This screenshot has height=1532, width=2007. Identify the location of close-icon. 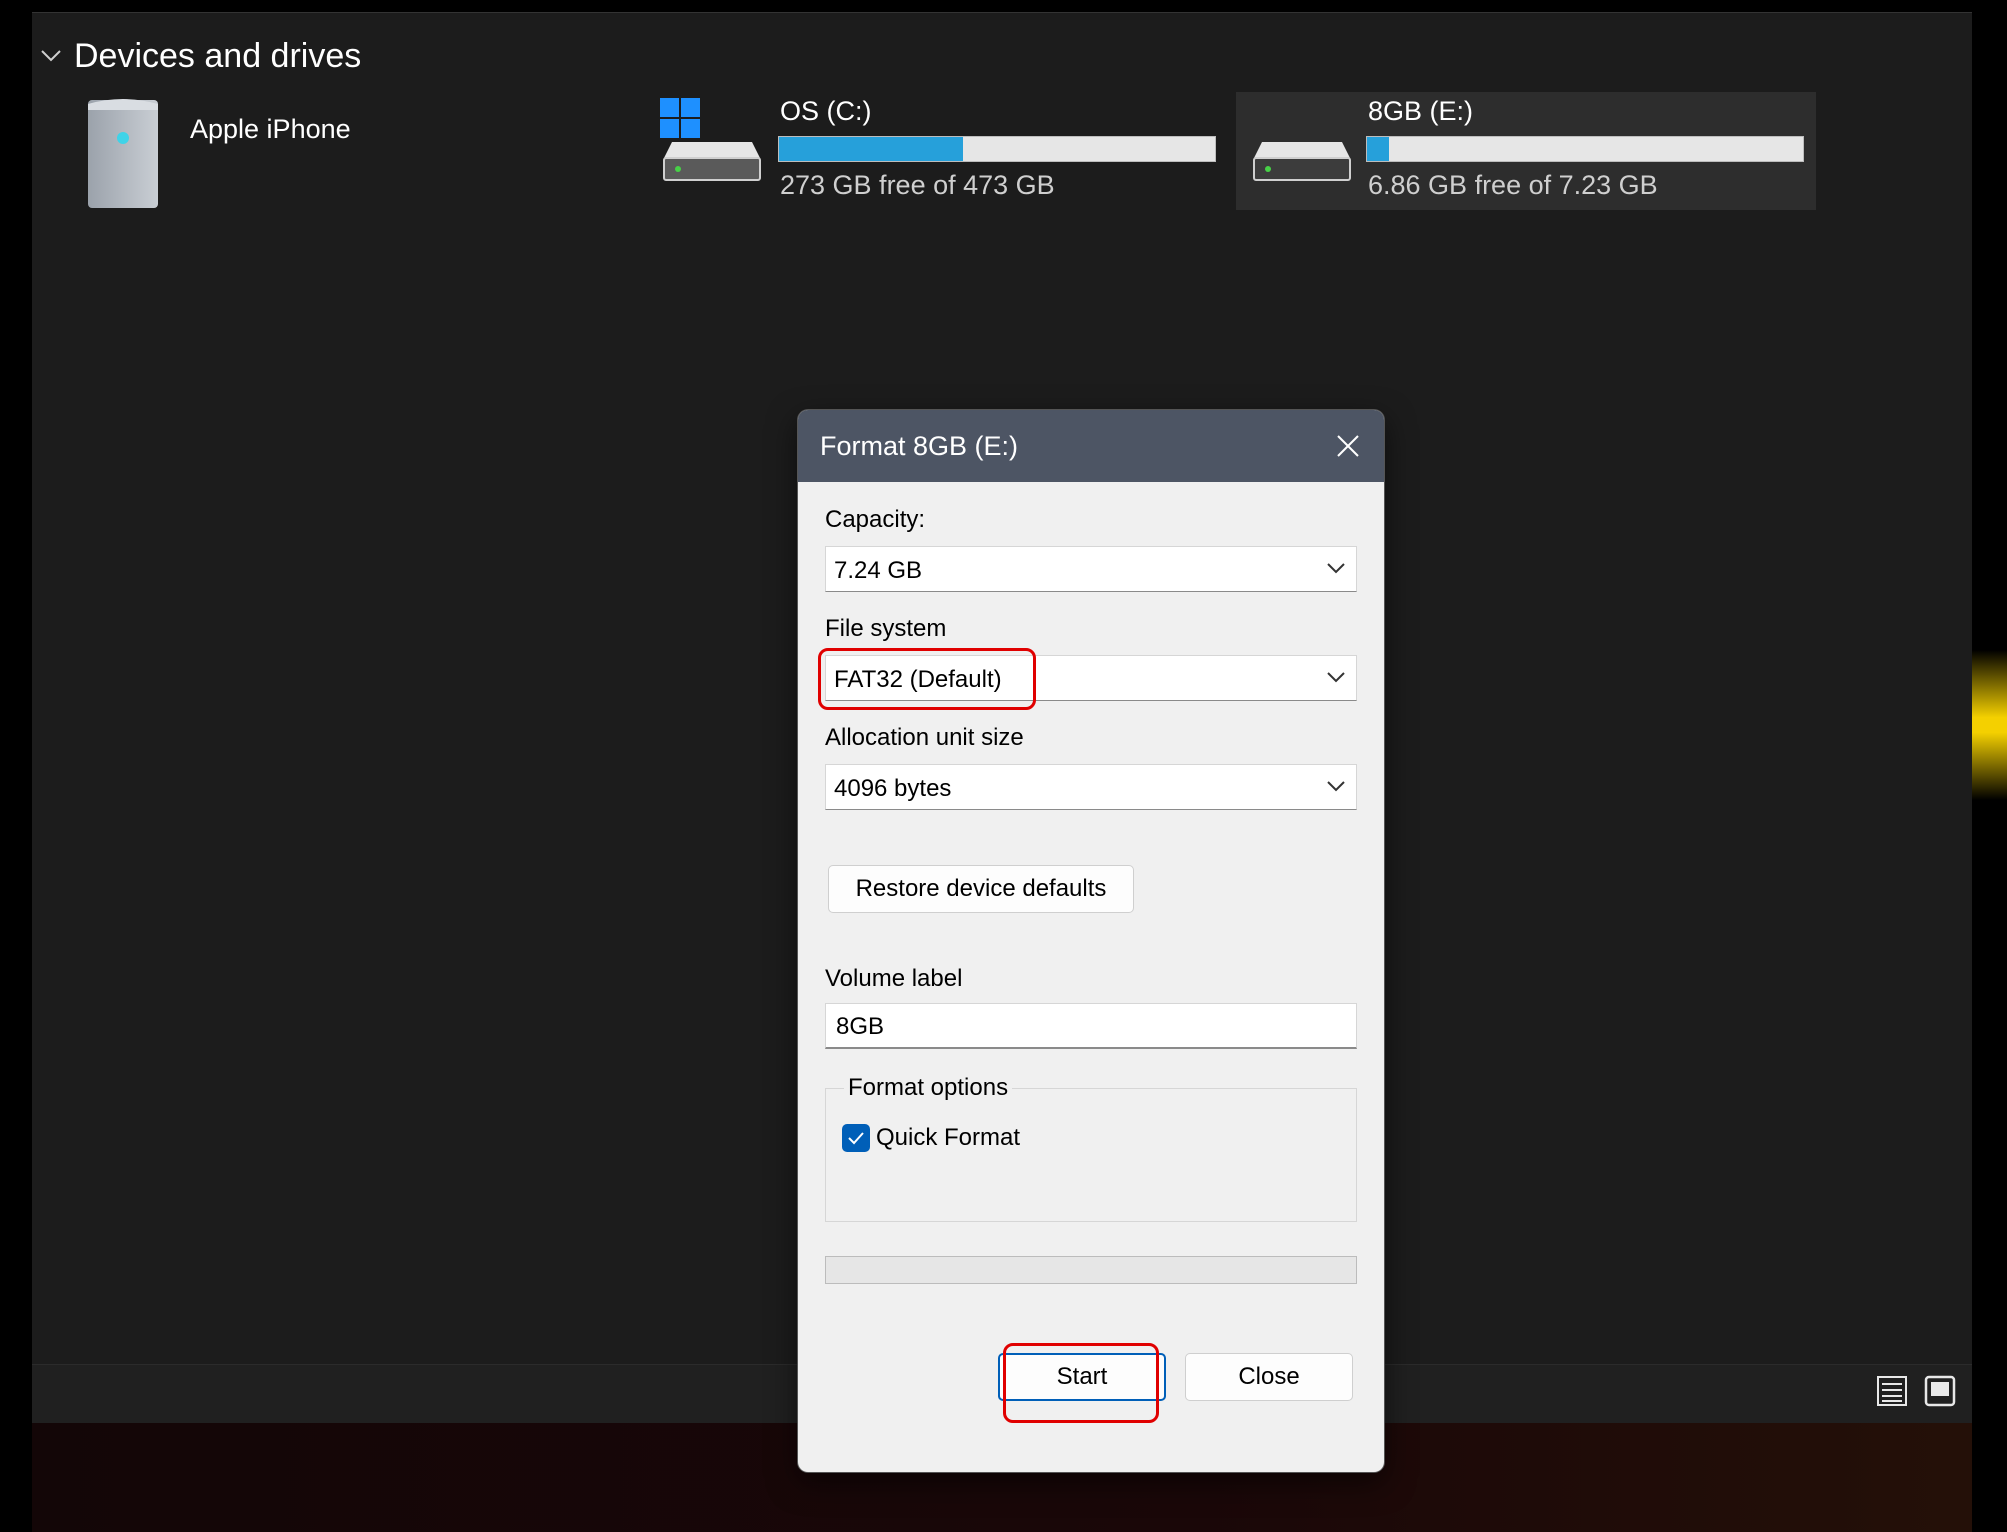
(1348, 446).